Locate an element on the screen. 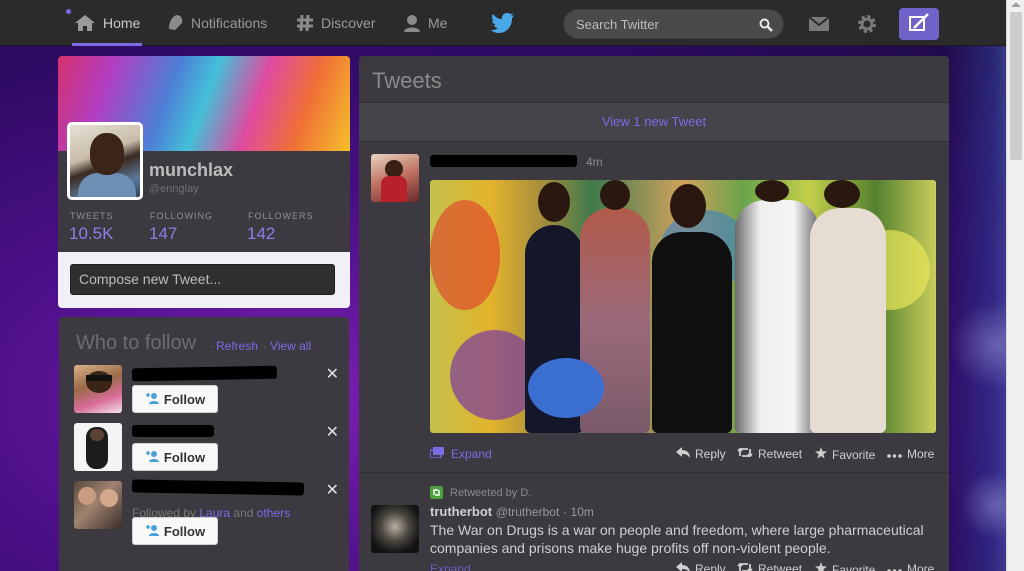  search-input is located at coordinates (666, 24).